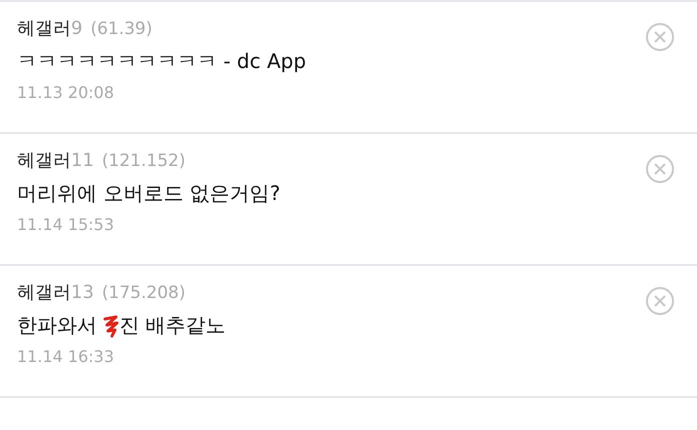 The width and height of the screenshot is (697, 430). What do you see at coordinates (172, 325) in the screenshot?
I see `comment-text: 진 배추같노` at bounding box center [172, 325].